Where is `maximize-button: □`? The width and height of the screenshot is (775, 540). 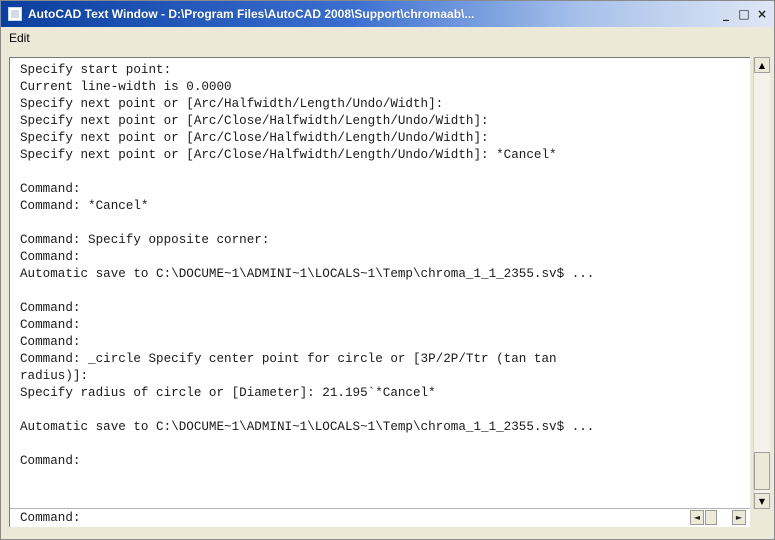 maximize-button: □ is located at coordinates (744, 14).